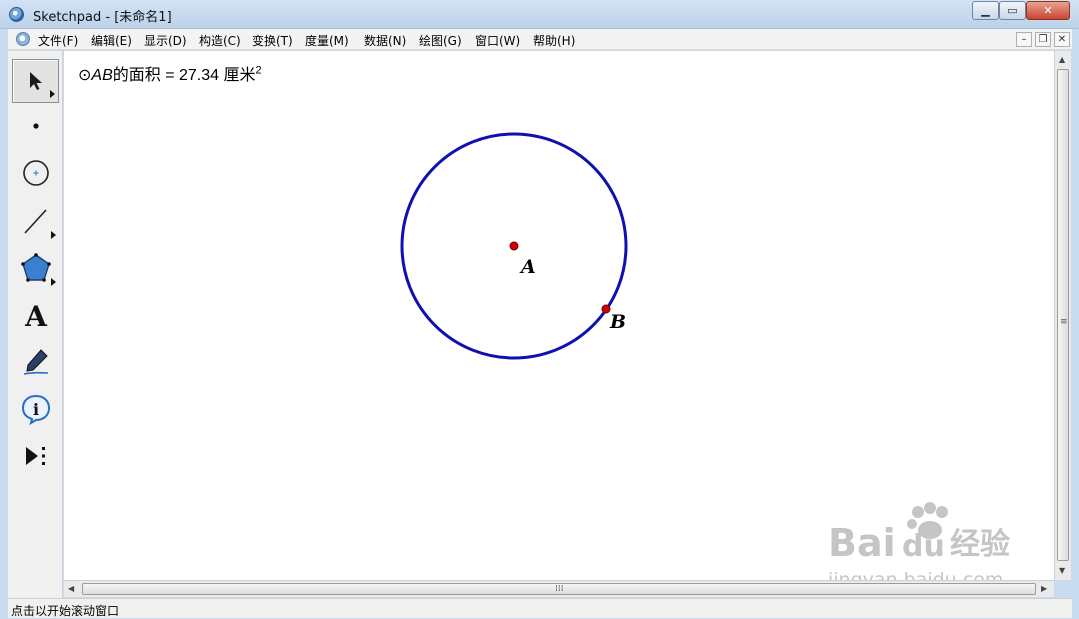 This screenshot has height=619, width=1079. What do you see at coordinates (1064, 322) in the screenshot?
I see `grip-icon: ≡` at bounding box center [1064, 322].